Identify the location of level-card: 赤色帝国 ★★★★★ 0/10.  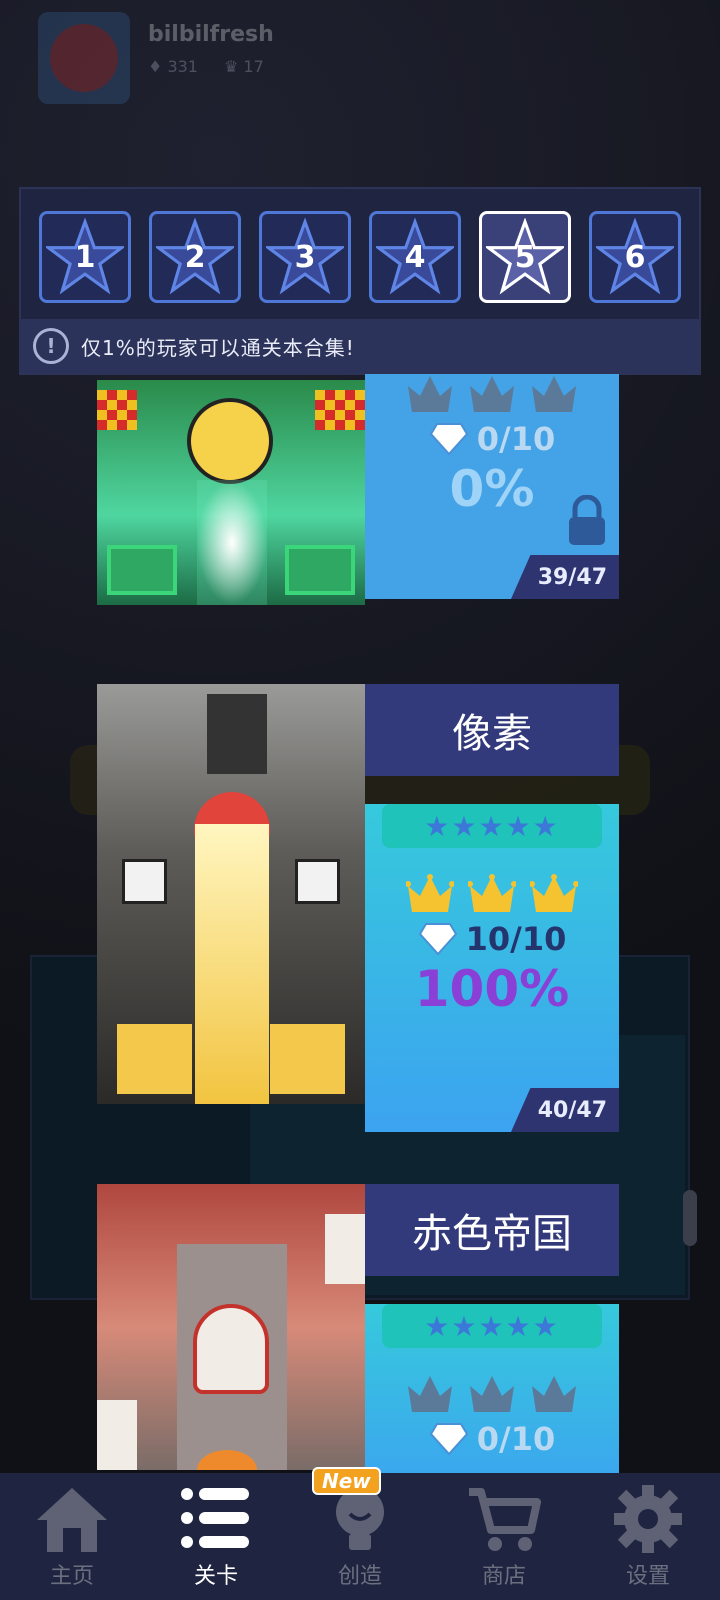
(358, 1341).